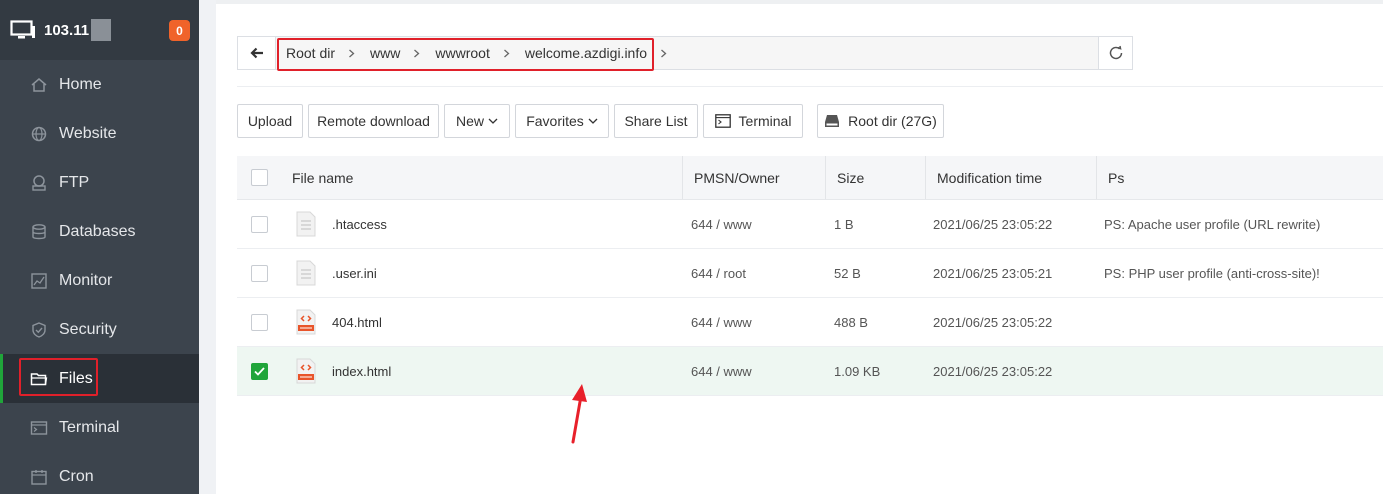 The width and height of the screenshot is (1383, 494). I want to click on path-bar: Root dir www wwwroot welcome.azdigi.info, so click(685, 53).